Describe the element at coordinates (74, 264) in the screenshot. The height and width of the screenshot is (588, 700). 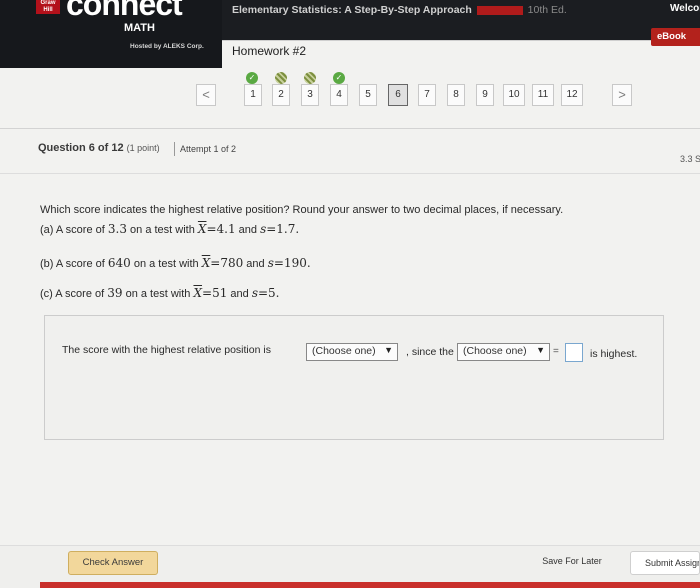
I see `option-prefix: (b) A score of` at that location.